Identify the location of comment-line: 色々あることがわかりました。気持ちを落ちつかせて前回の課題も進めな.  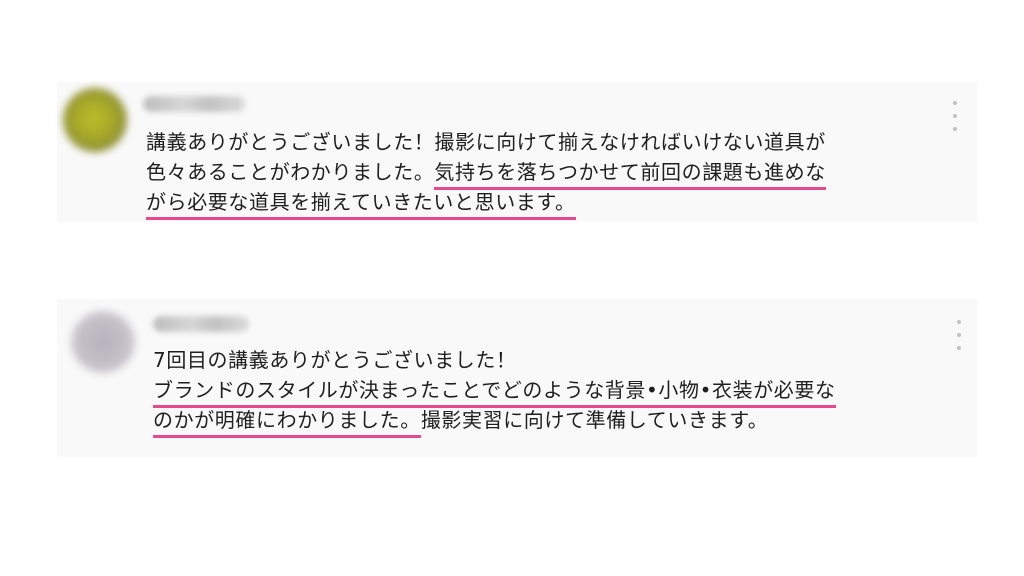
(486, 173).